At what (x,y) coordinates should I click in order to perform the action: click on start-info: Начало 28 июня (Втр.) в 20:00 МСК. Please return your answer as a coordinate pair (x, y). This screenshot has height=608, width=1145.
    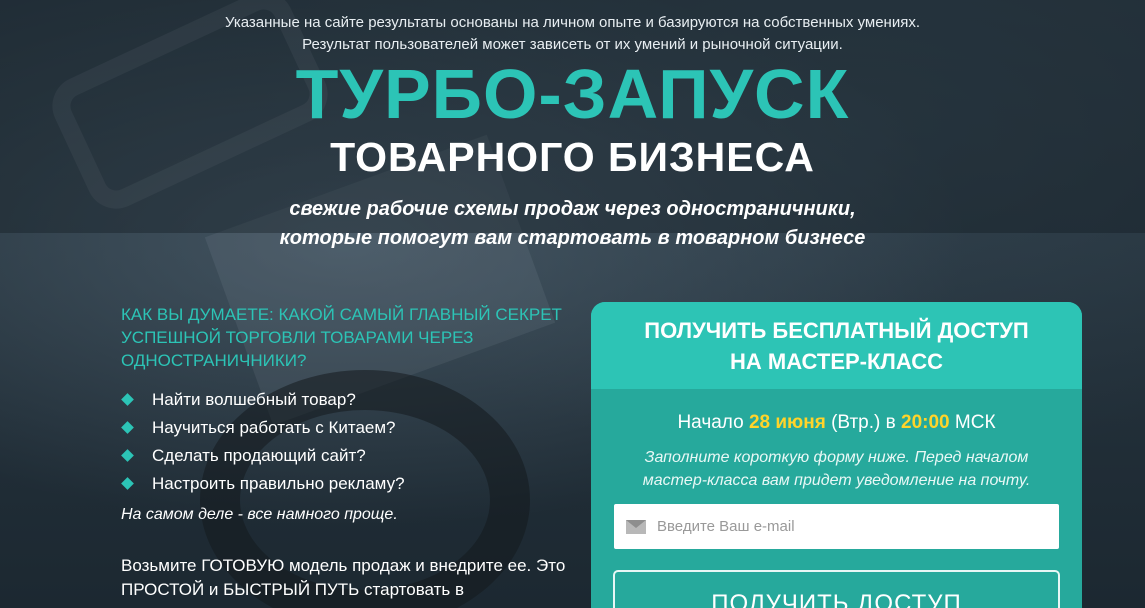
    Looking at the image, I should click on (836, 423).